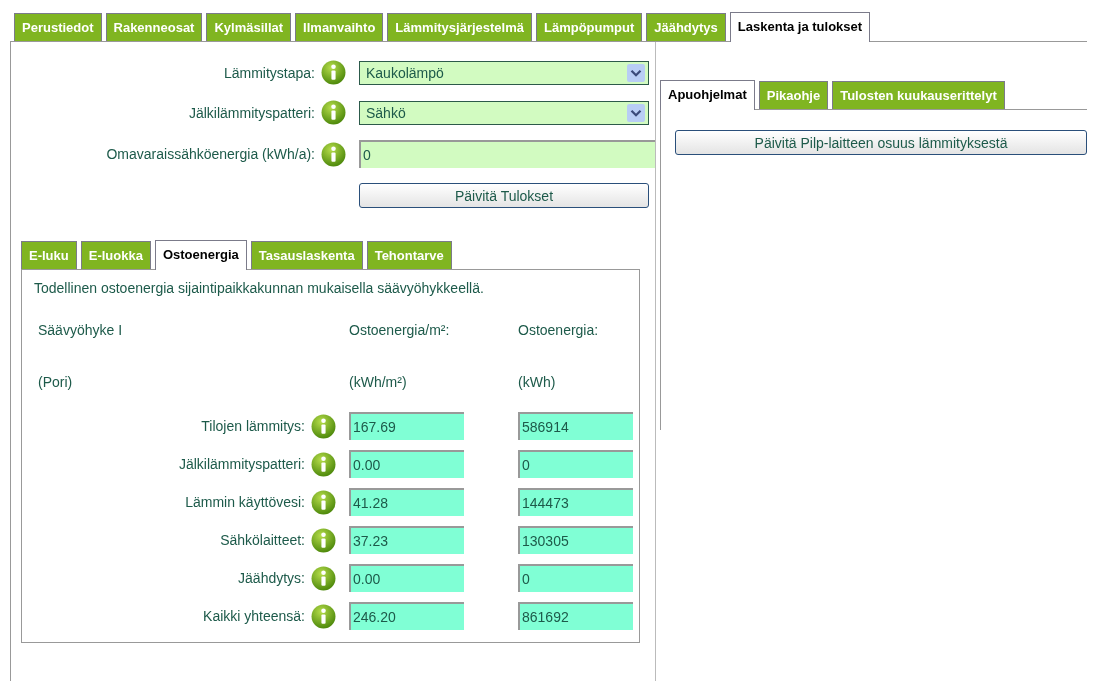  What do you see at coordinates (504, 112) in the screenshot?
I see `dropdown: Sähkö` at bounding box center [504, 112].